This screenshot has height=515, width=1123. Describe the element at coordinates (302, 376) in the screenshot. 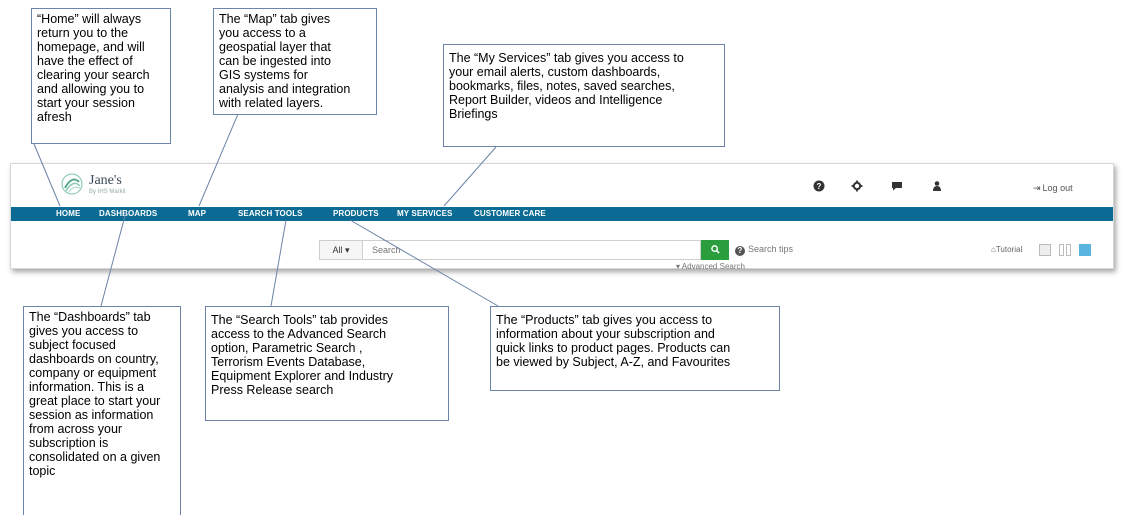

I see `callout-line: Equipment Explorer and Industry` at that location.